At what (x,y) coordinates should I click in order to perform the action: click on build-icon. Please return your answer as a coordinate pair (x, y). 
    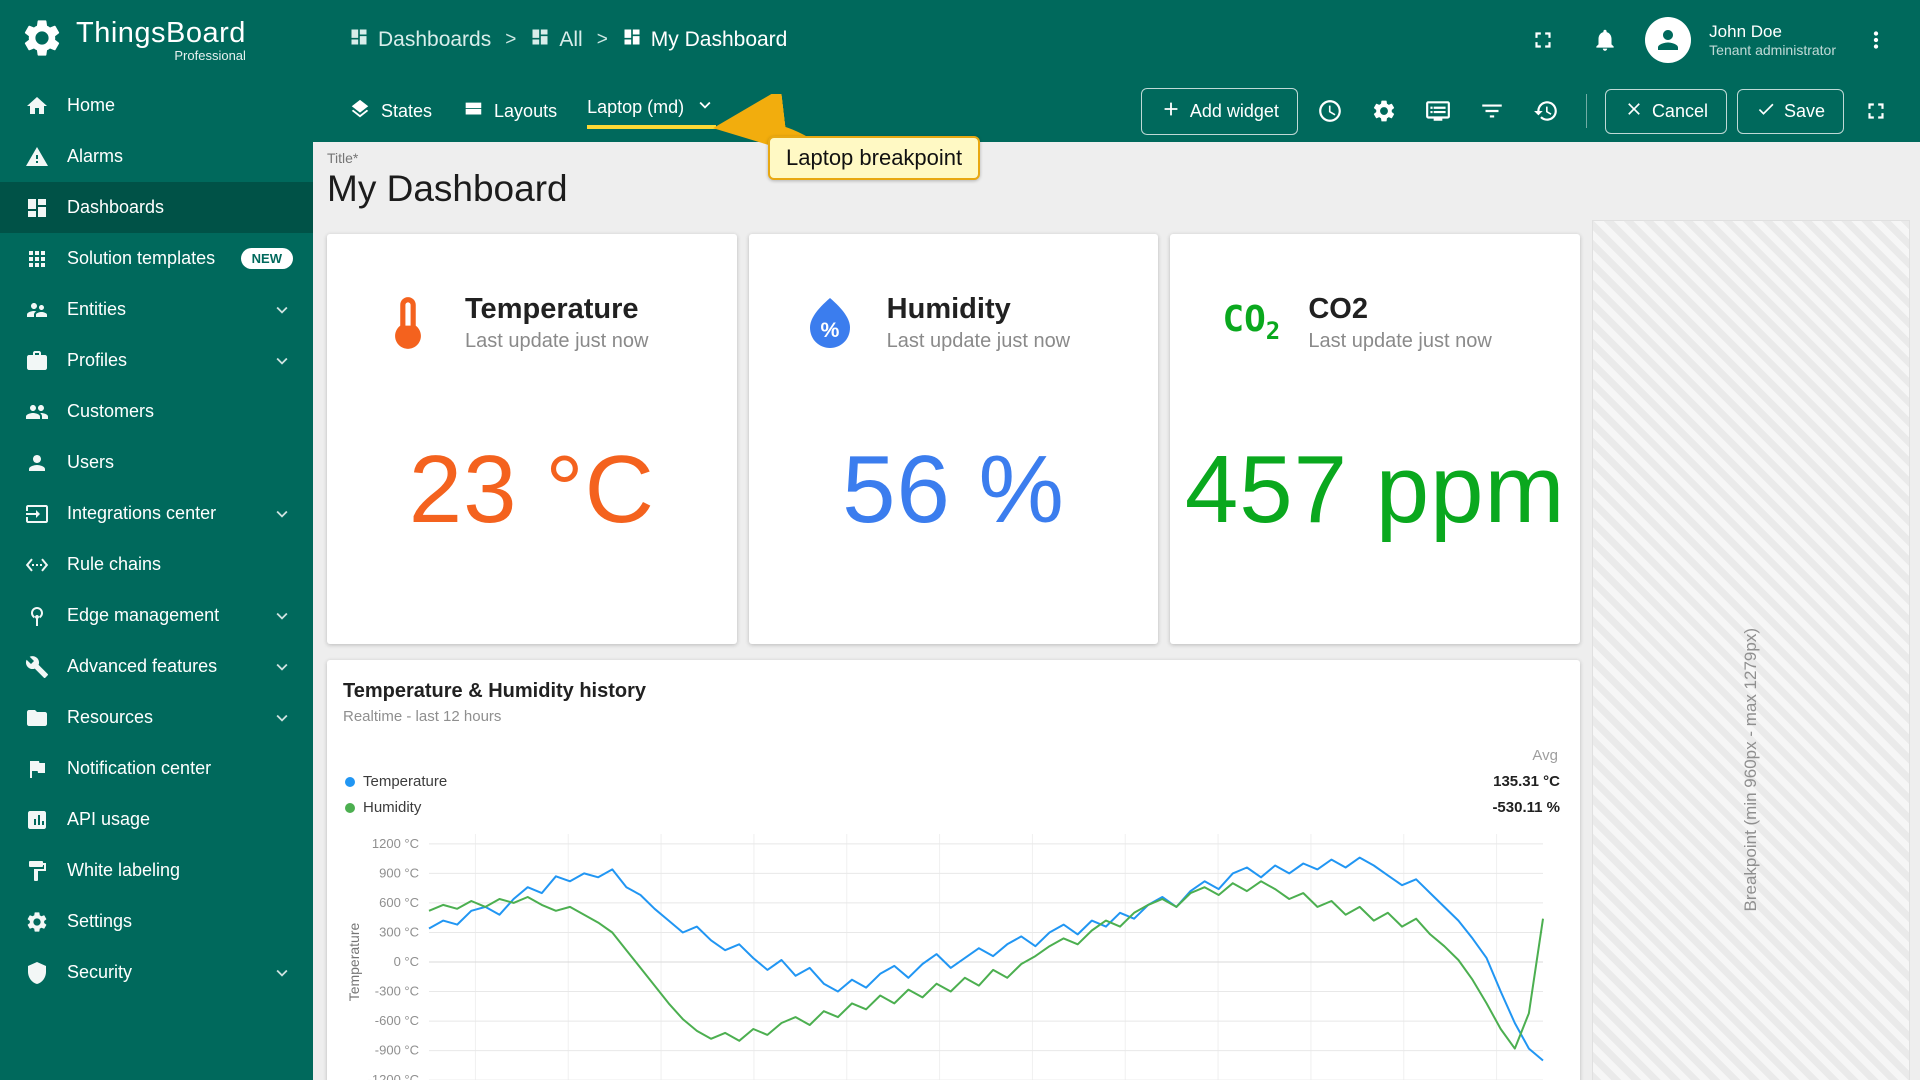
    Looking at the image, I should click on (37, 667).